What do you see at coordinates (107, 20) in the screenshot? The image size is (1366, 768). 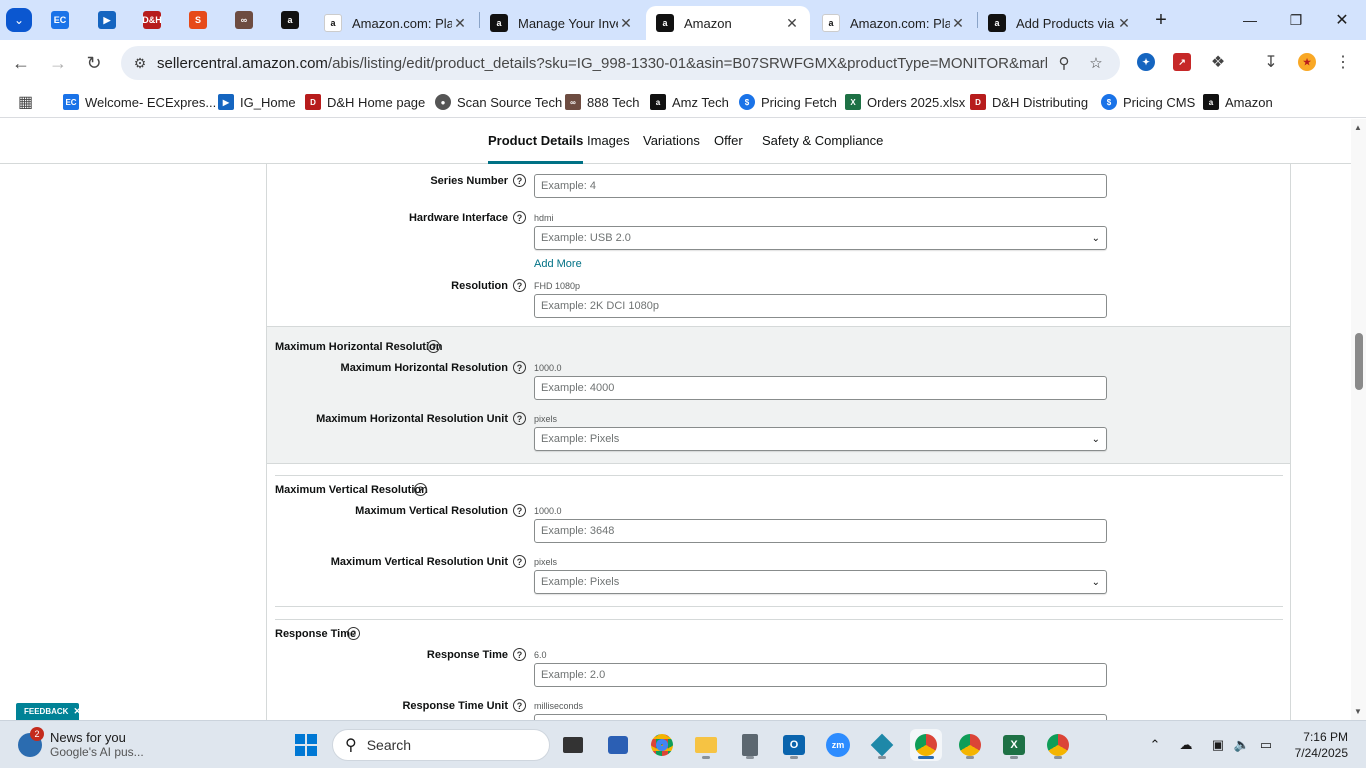 I see `pinned-tab-ig: ▶` at bounding box center [107, 20].